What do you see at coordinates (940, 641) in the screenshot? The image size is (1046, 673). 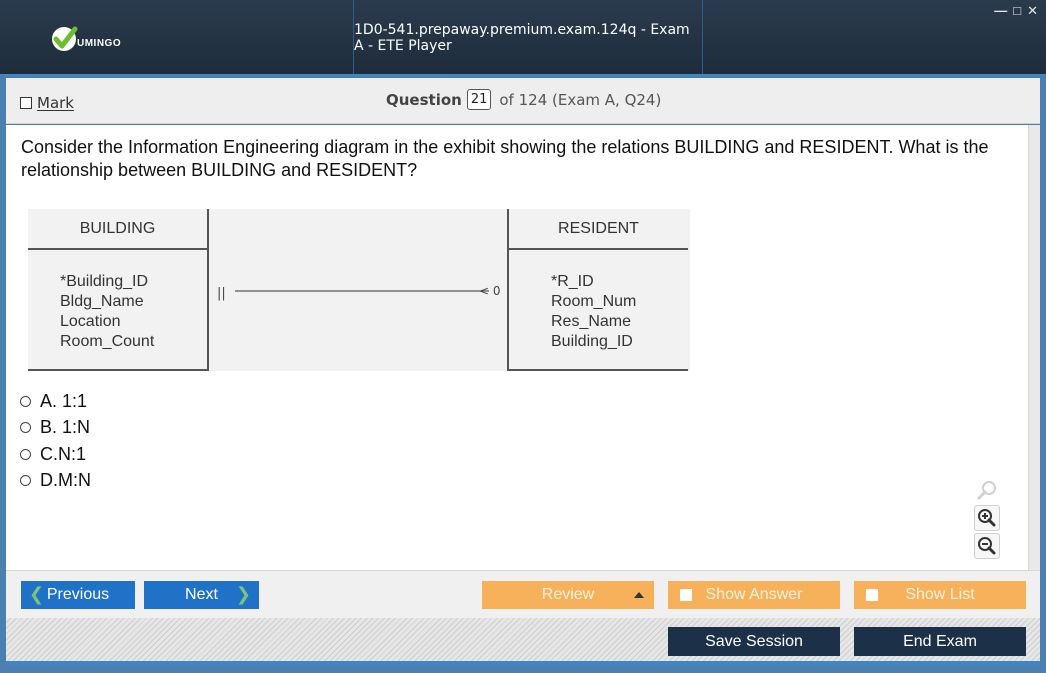 I see `end-exam-button: End Exam` at bounding box center [940, 641].